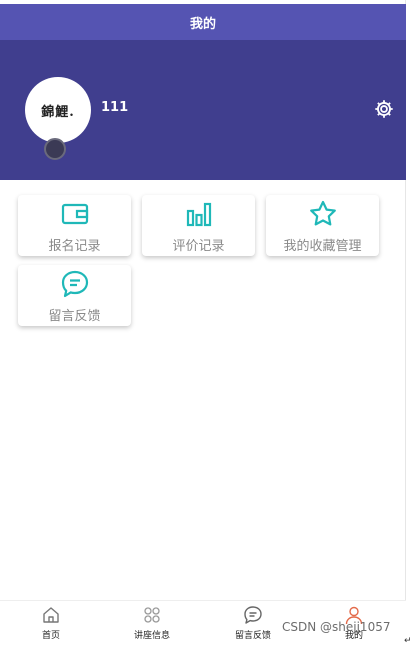 The width and height of the screenshot is (418, 646). I want to click on chat-icon, so click(253, 615).